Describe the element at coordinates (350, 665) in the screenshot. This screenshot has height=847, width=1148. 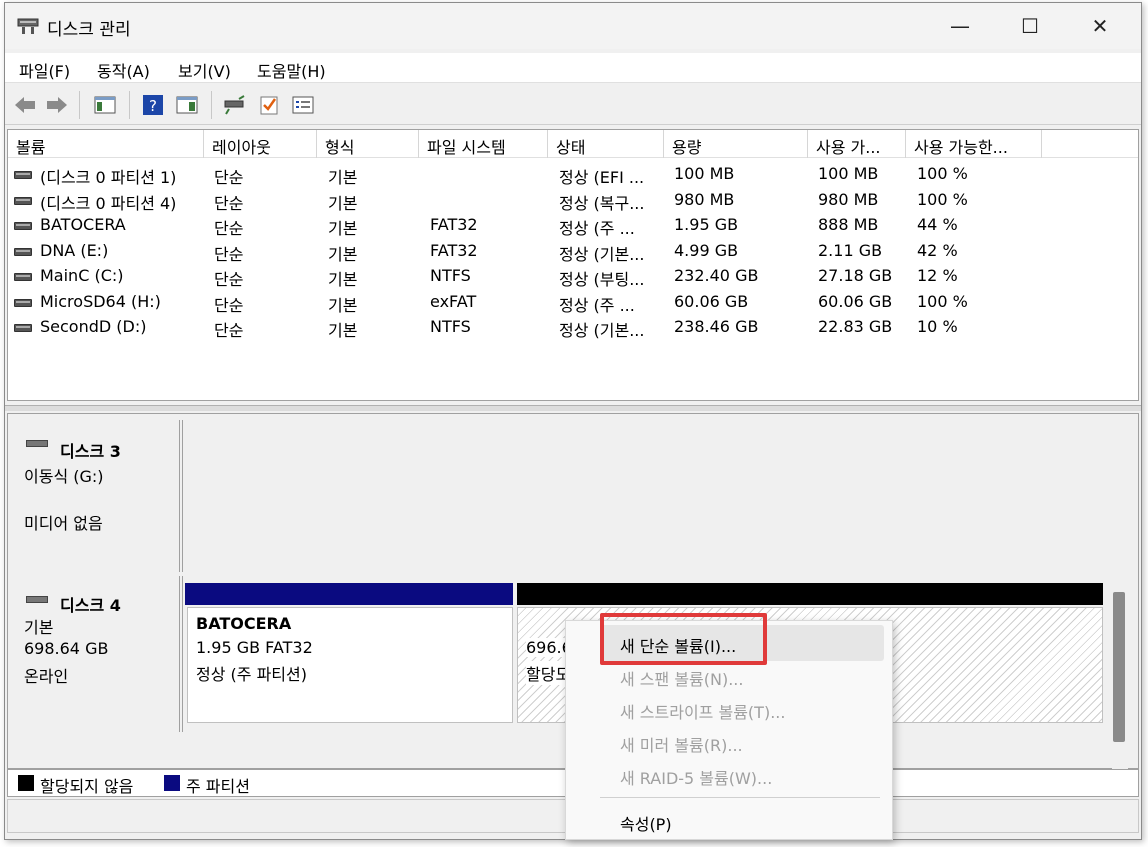
I see `batocera-partition: BATOCERA 1.95 GB FAT32 정상 (주 파티션)` at that location.